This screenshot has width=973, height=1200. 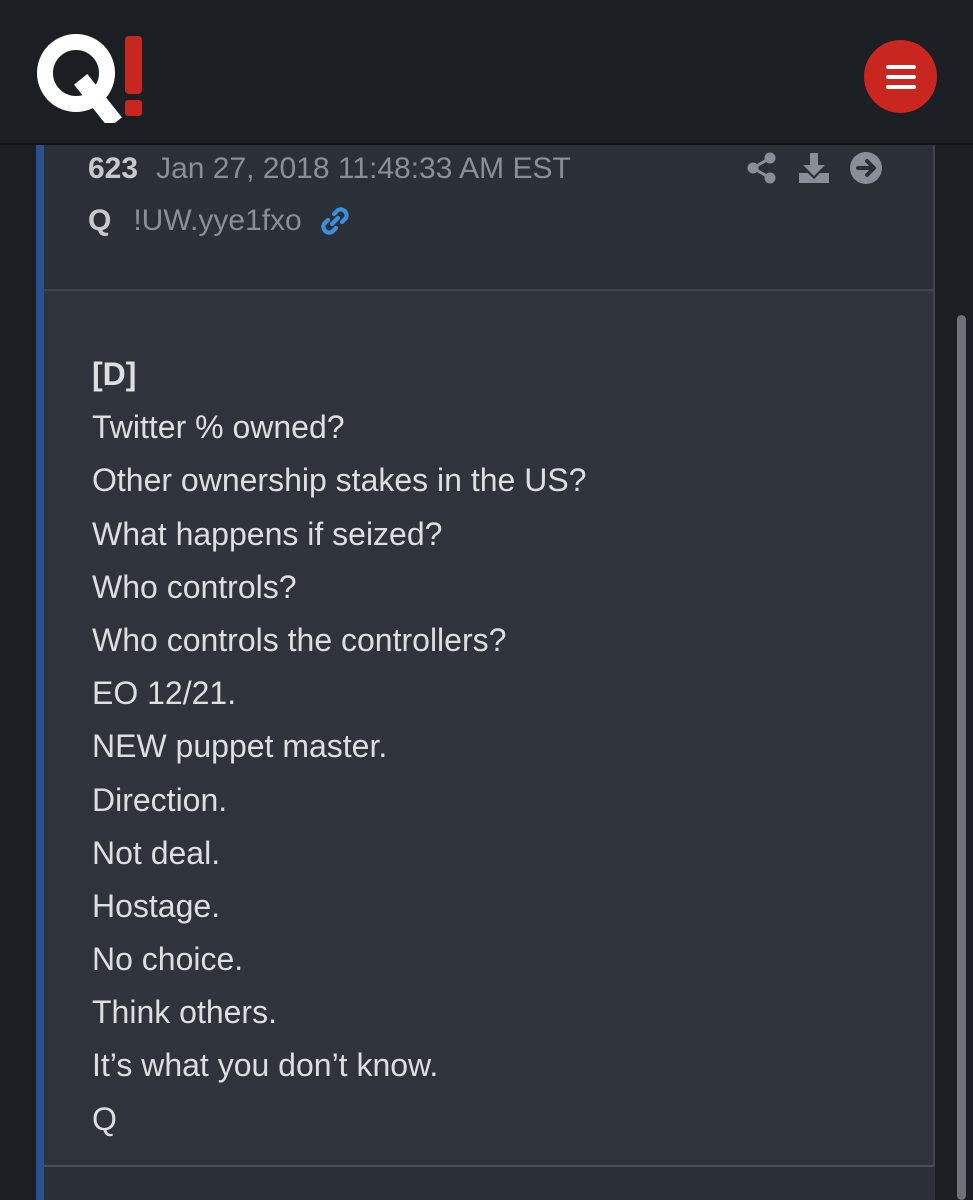 What do you see at coordinates (160, 799) in the screenshot?
I see `post-line: Direction.` at bounding box center [160, 799].